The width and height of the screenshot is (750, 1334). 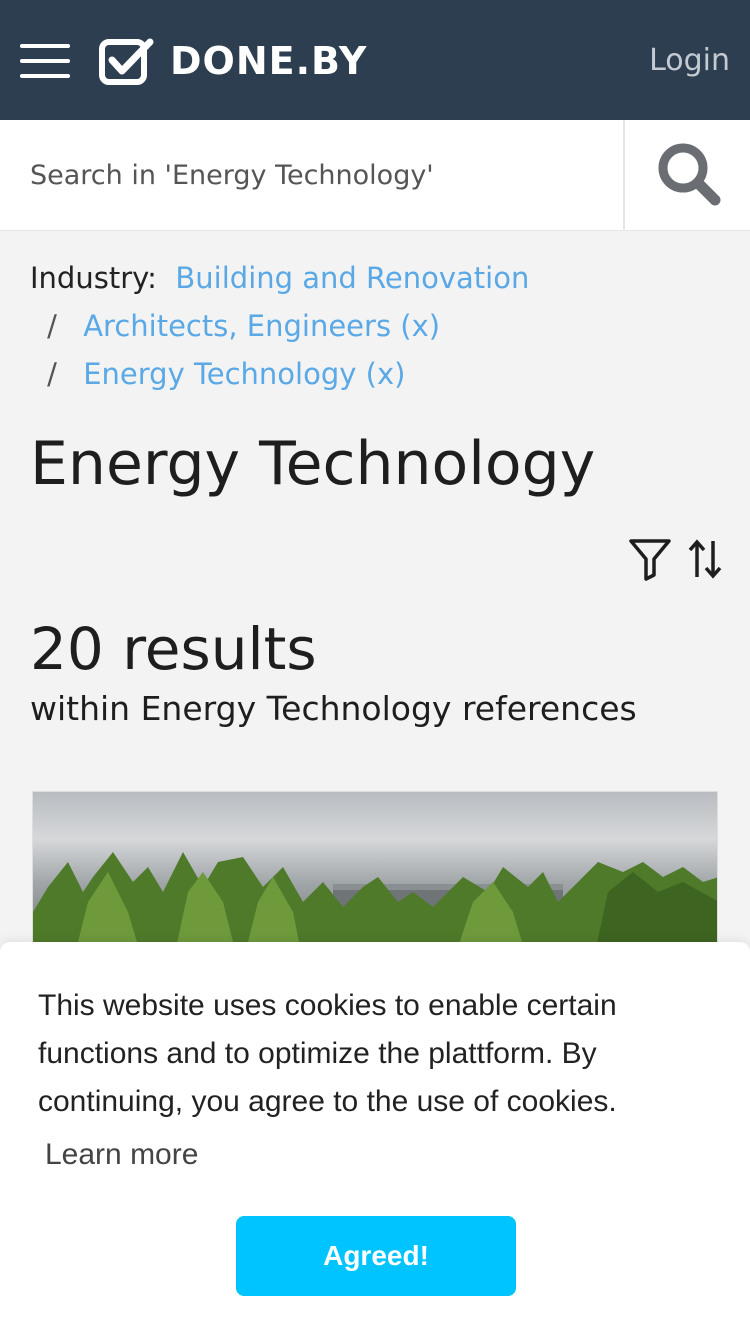 What do you see at coordinates (93, 278) in the screenshot?
I see `breadcrumb-label: Industry:` at bounding box center [93, 278].